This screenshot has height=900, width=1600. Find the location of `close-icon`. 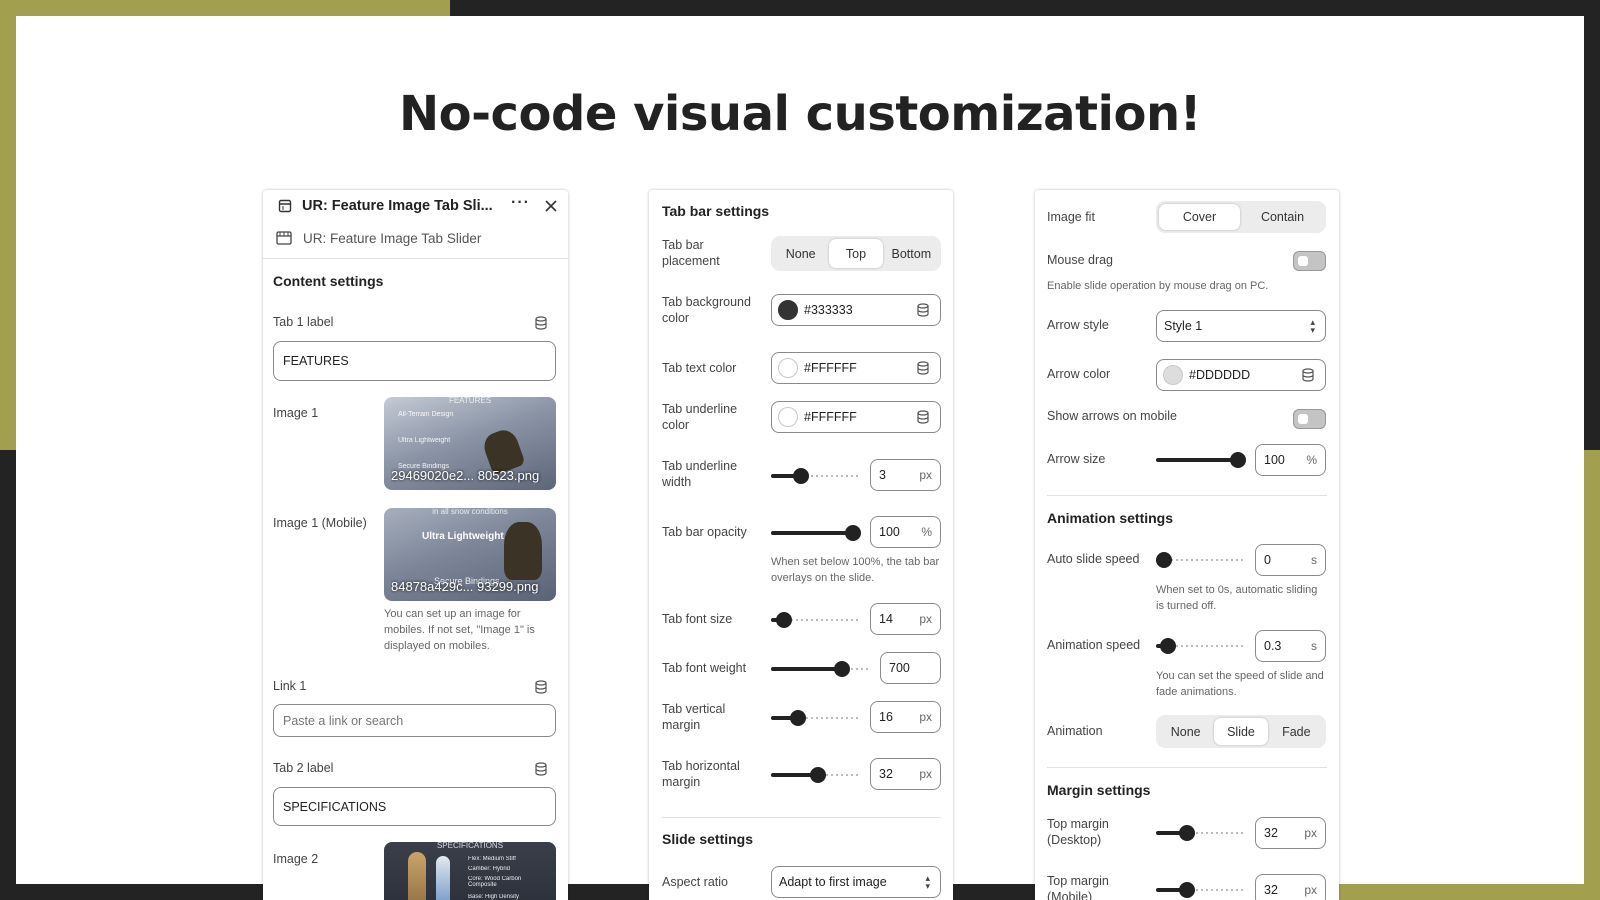

close-icon is located at coordinates (551, 206).